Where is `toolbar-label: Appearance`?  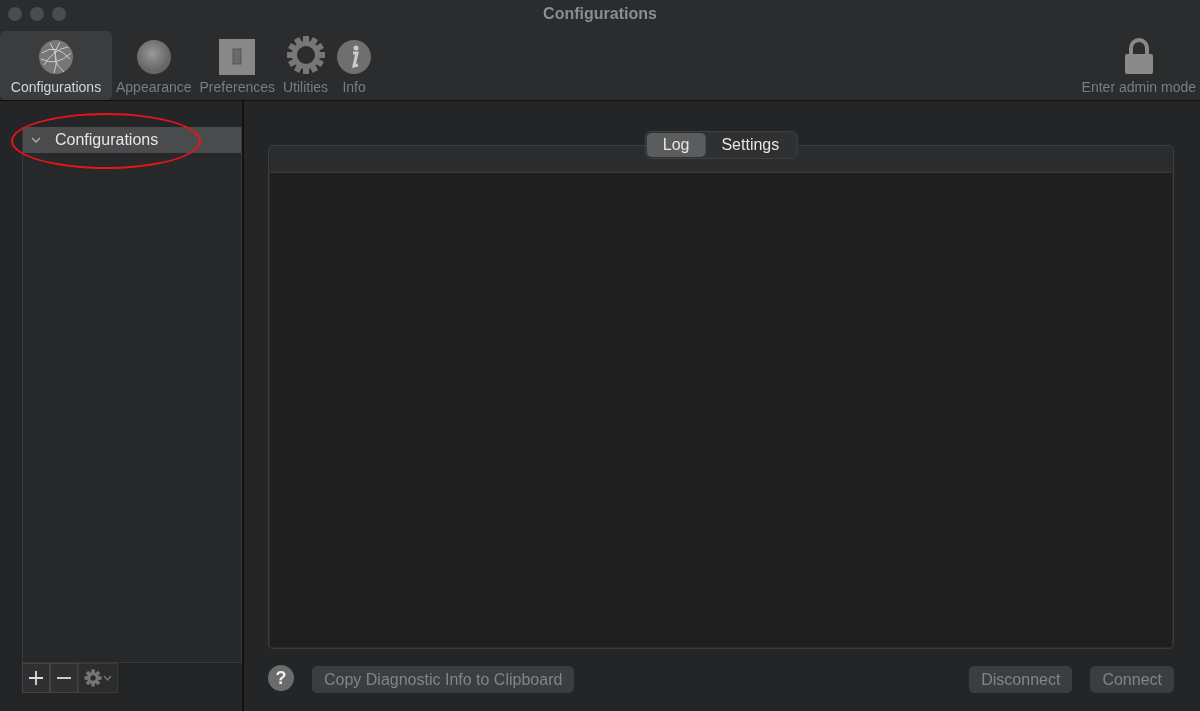 toolbar-label: Appearance is located at coordinates (154, 87).